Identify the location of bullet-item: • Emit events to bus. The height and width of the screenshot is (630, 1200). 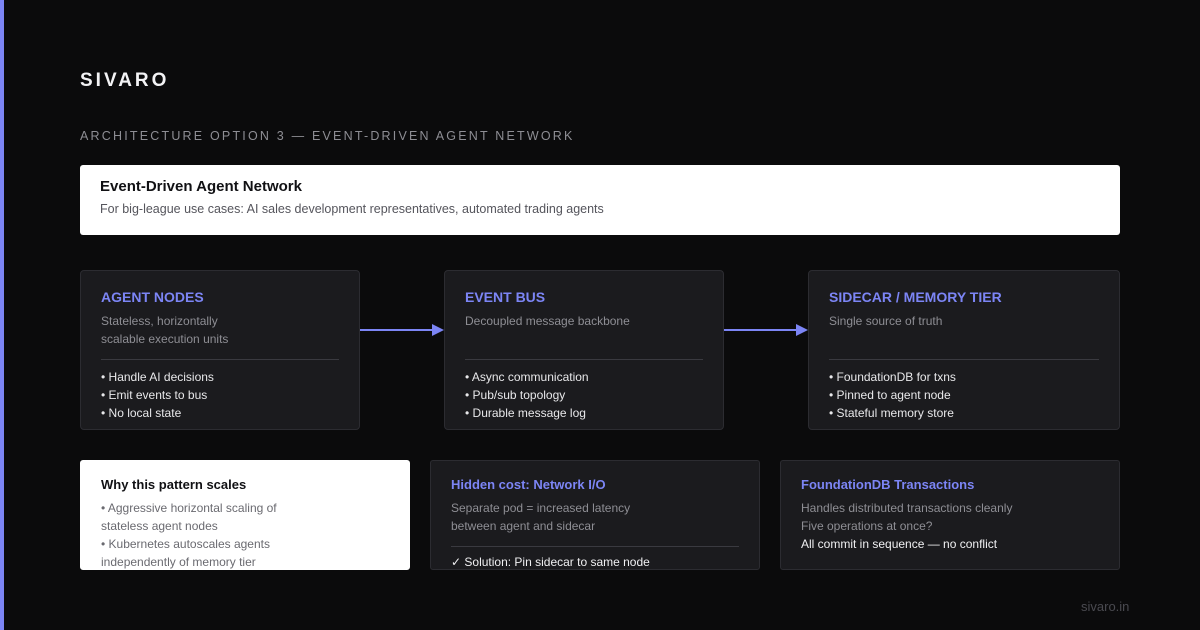
(220, 395).